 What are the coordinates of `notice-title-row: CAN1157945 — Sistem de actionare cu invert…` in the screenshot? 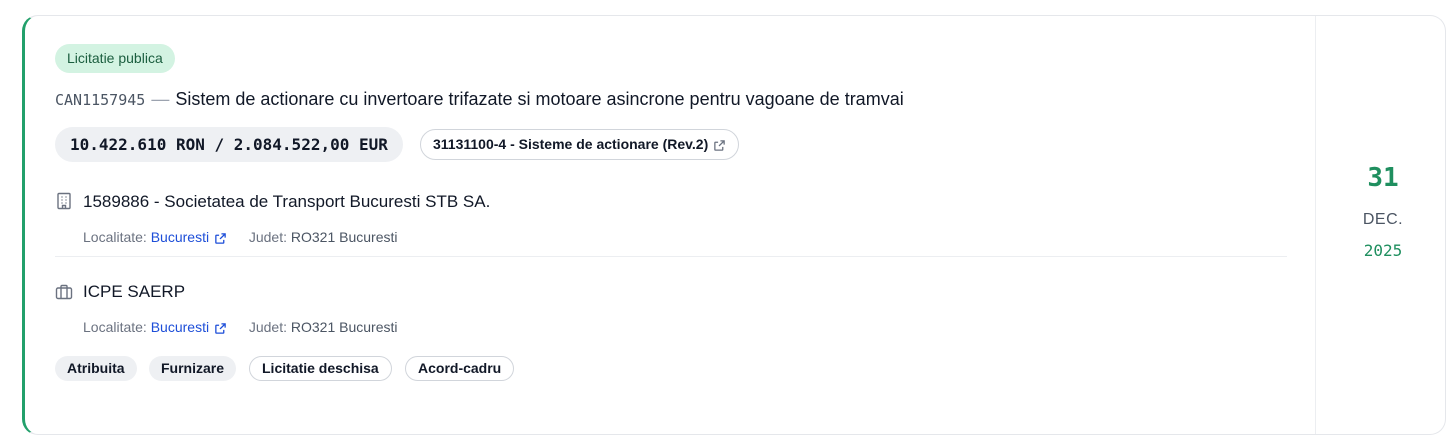 It's located at (479, 99).